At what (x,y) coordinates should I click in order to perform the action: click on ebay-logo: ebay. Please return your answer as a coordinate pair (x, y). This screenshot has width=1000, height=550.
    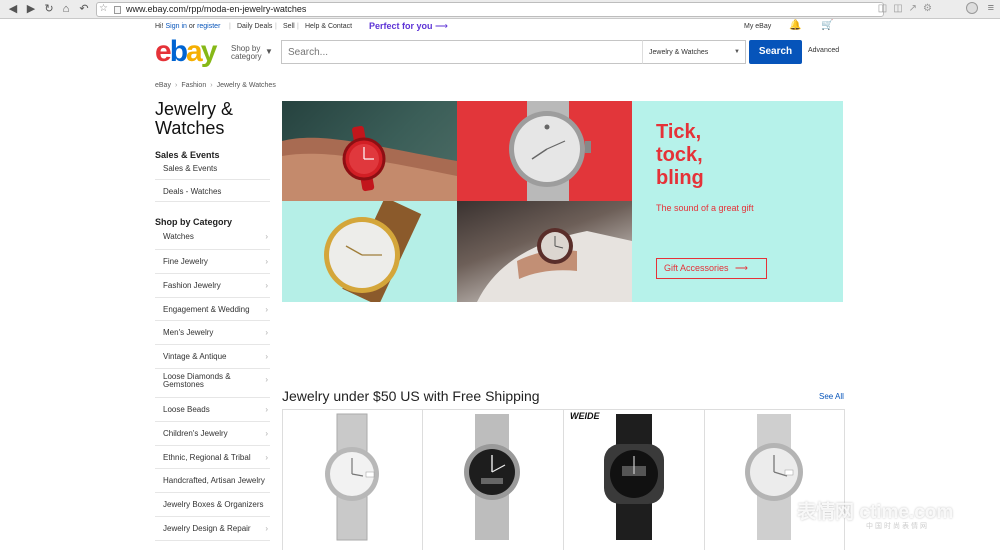
    Looking at the image, I should click on (186, 51).